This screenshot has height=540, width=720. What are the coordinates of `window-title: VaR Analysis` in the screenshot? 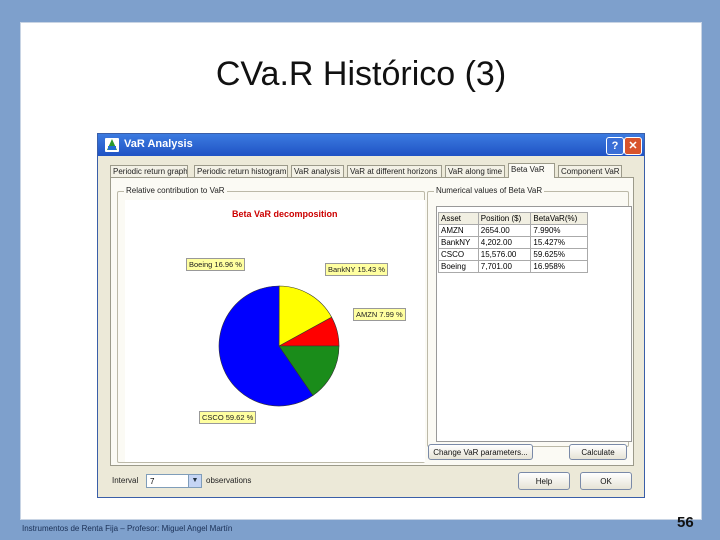 It's located at (158, 144).